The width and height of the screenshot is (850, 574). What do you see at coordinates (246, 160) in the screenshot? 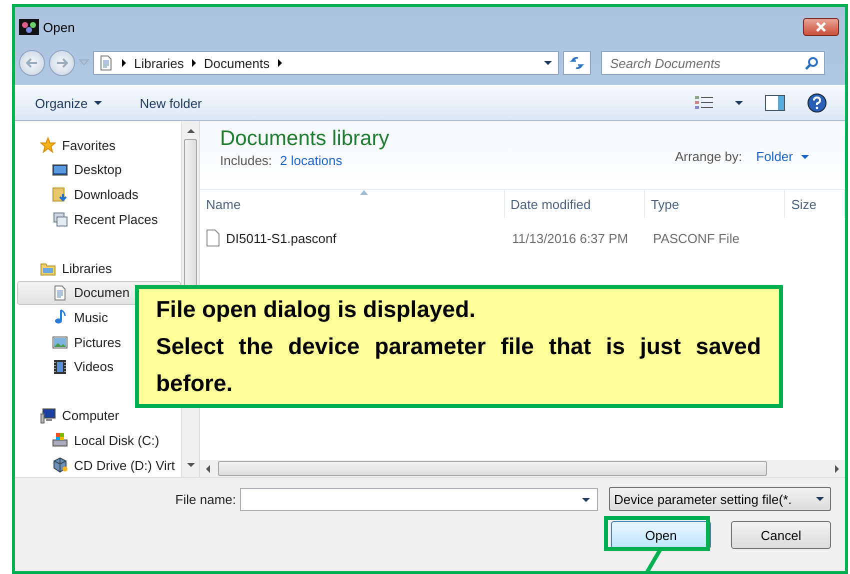
I see `includes-label: Includes:` at bounding box center [246, 160].